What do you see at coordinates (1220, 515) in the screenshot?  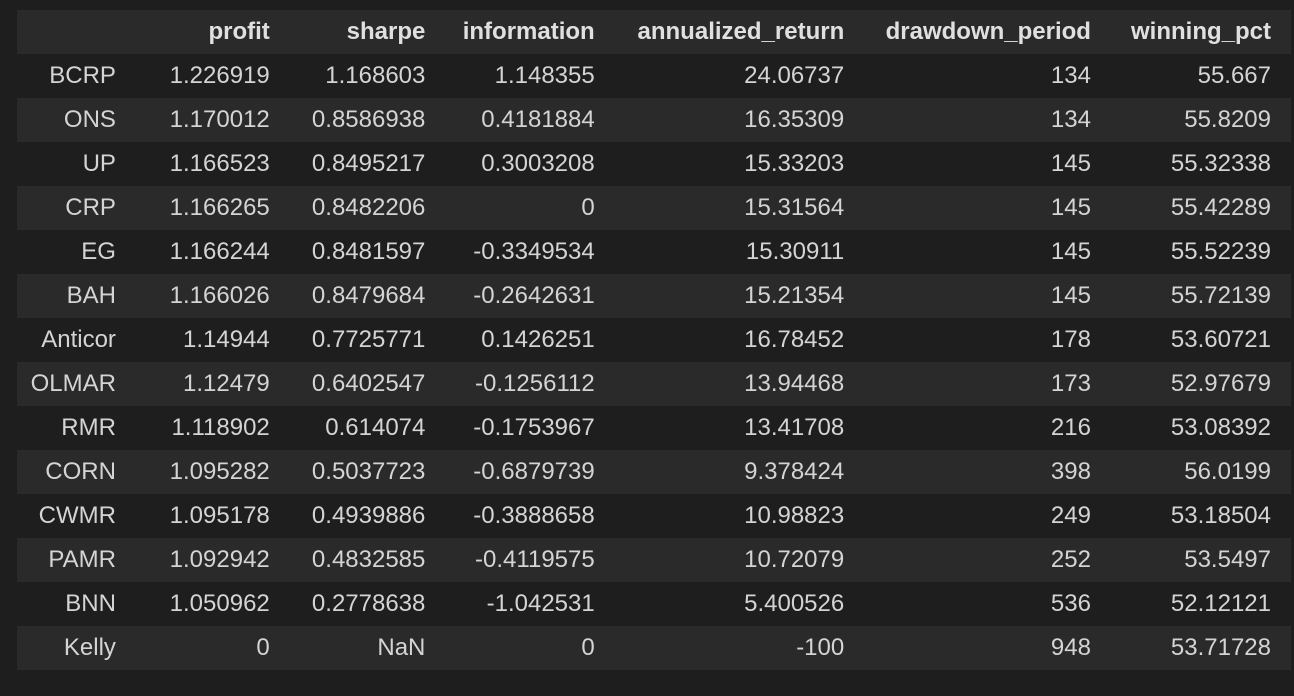 I see `cell-winning-pct: 53.18504` at bounding box center [1220, 515].